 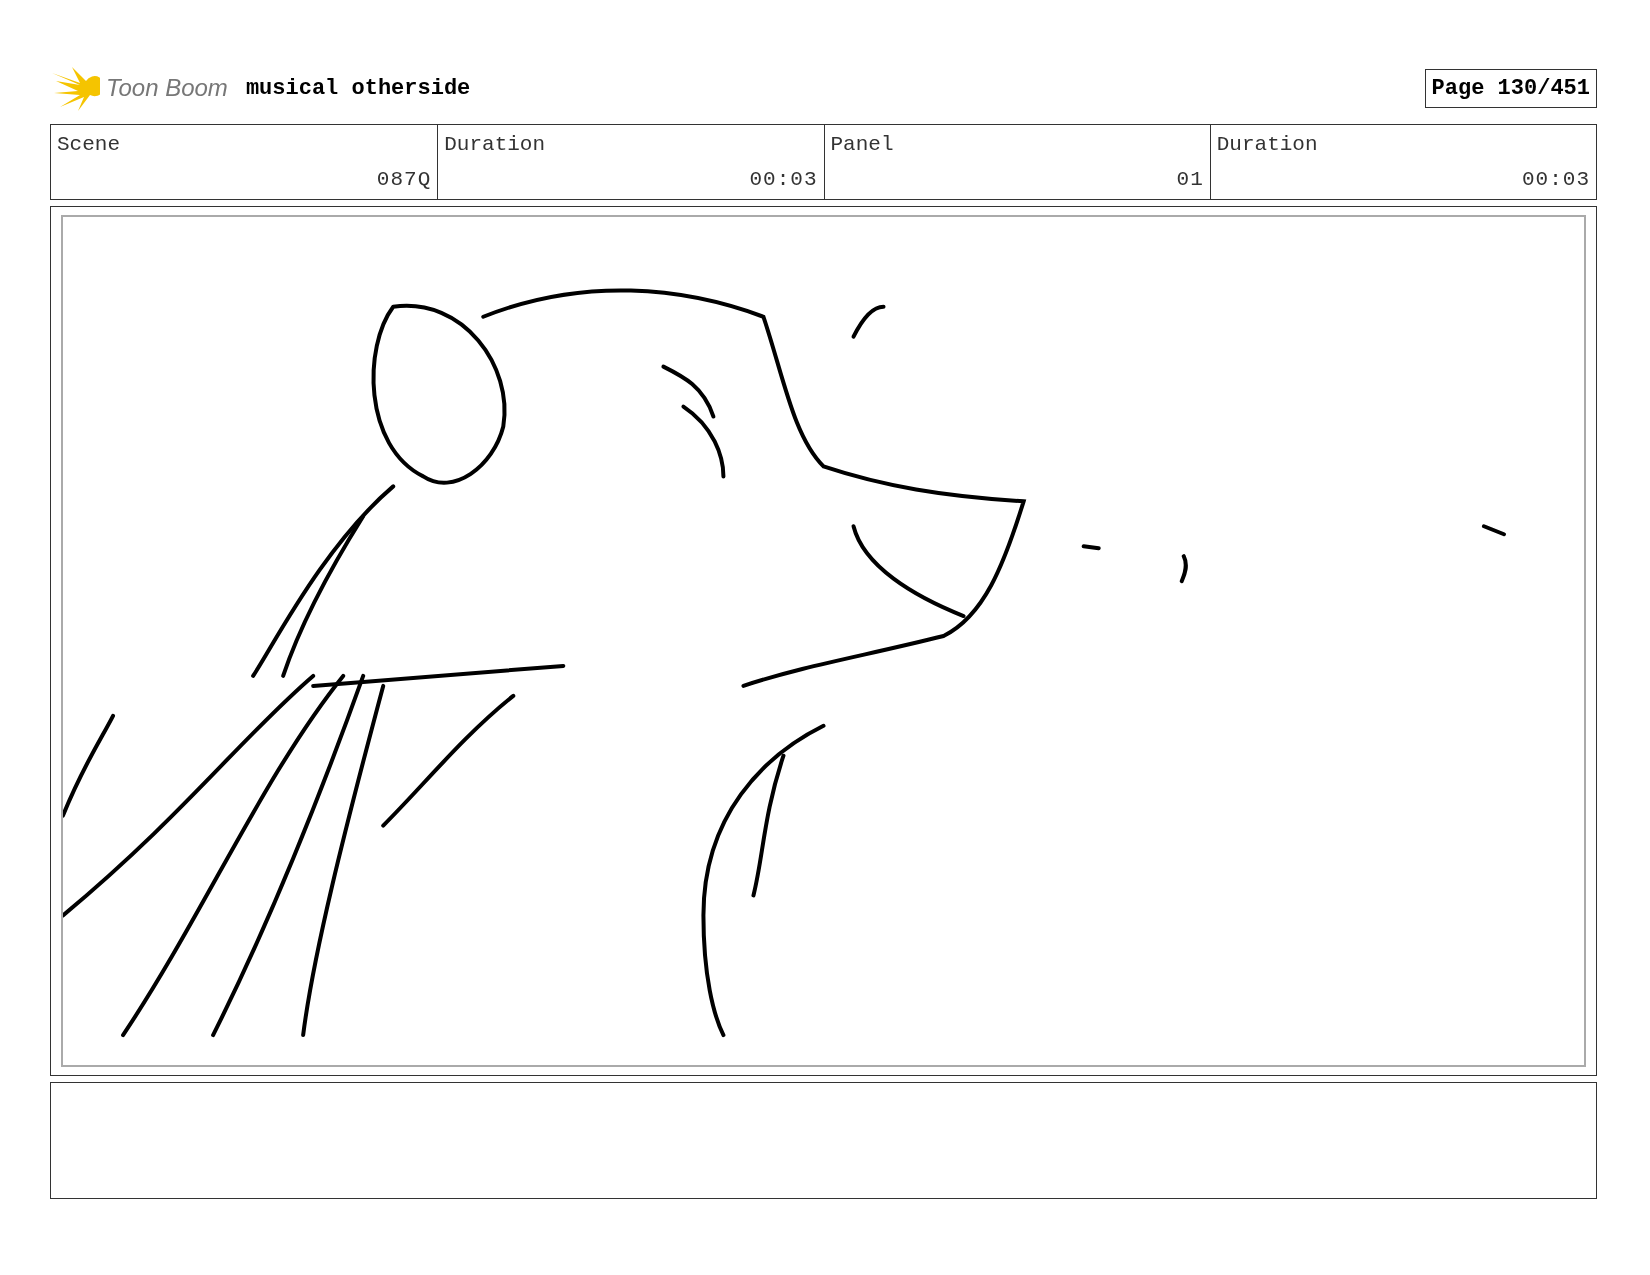 What do you see at coordinates (89, 144) in the screenshot?
I see `column-header: Scene` at bounding box center [89, 144].